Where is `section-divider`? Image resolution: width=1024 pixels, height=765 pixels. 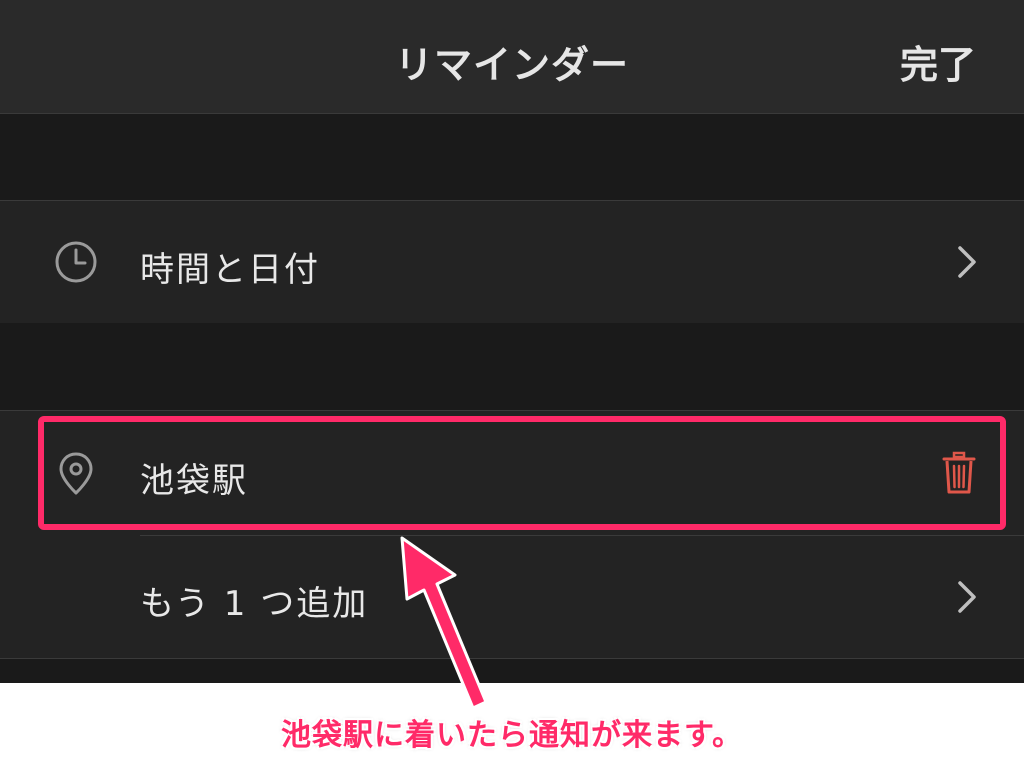 section-divider is located at coordinates (512, 658).